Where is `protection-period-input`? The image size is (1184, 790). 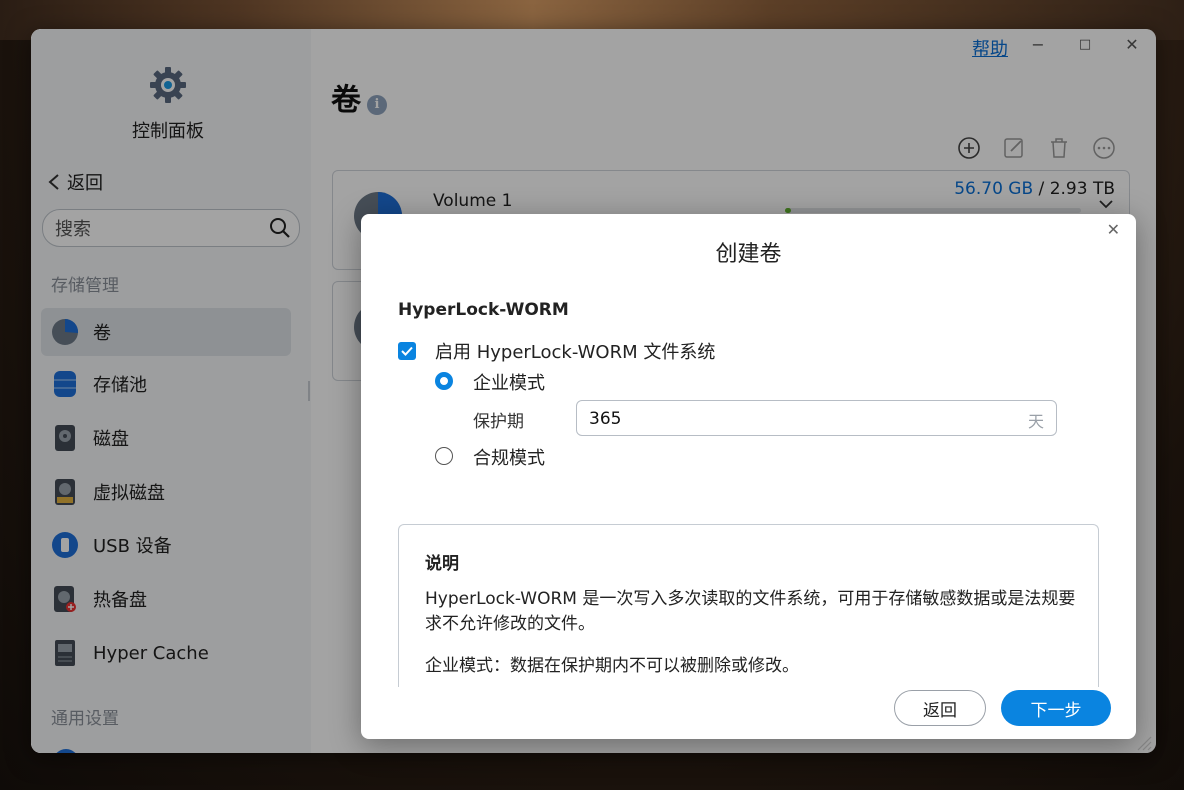 protection-period-input is located at coordinates (789, 419).